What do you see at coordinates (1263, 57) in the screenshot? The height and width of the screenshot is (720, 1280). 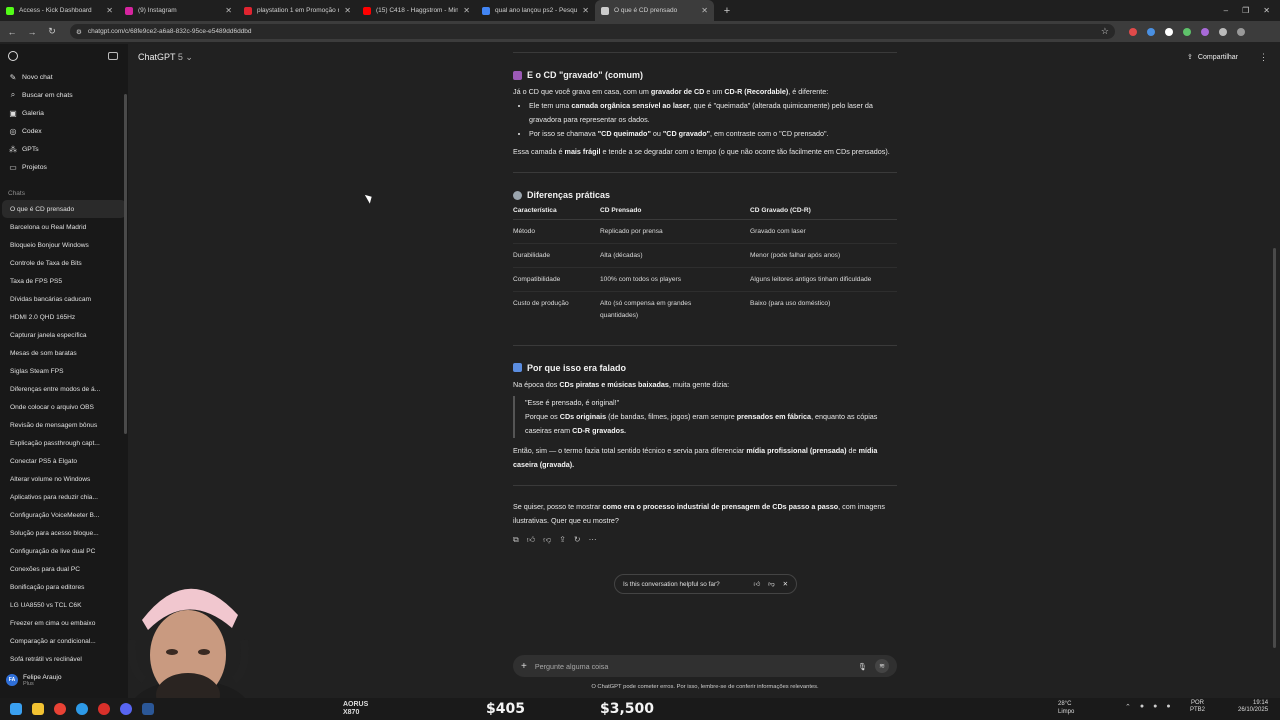 I see `more-options-icon: ⋮` at bounding box center [1263, 57].